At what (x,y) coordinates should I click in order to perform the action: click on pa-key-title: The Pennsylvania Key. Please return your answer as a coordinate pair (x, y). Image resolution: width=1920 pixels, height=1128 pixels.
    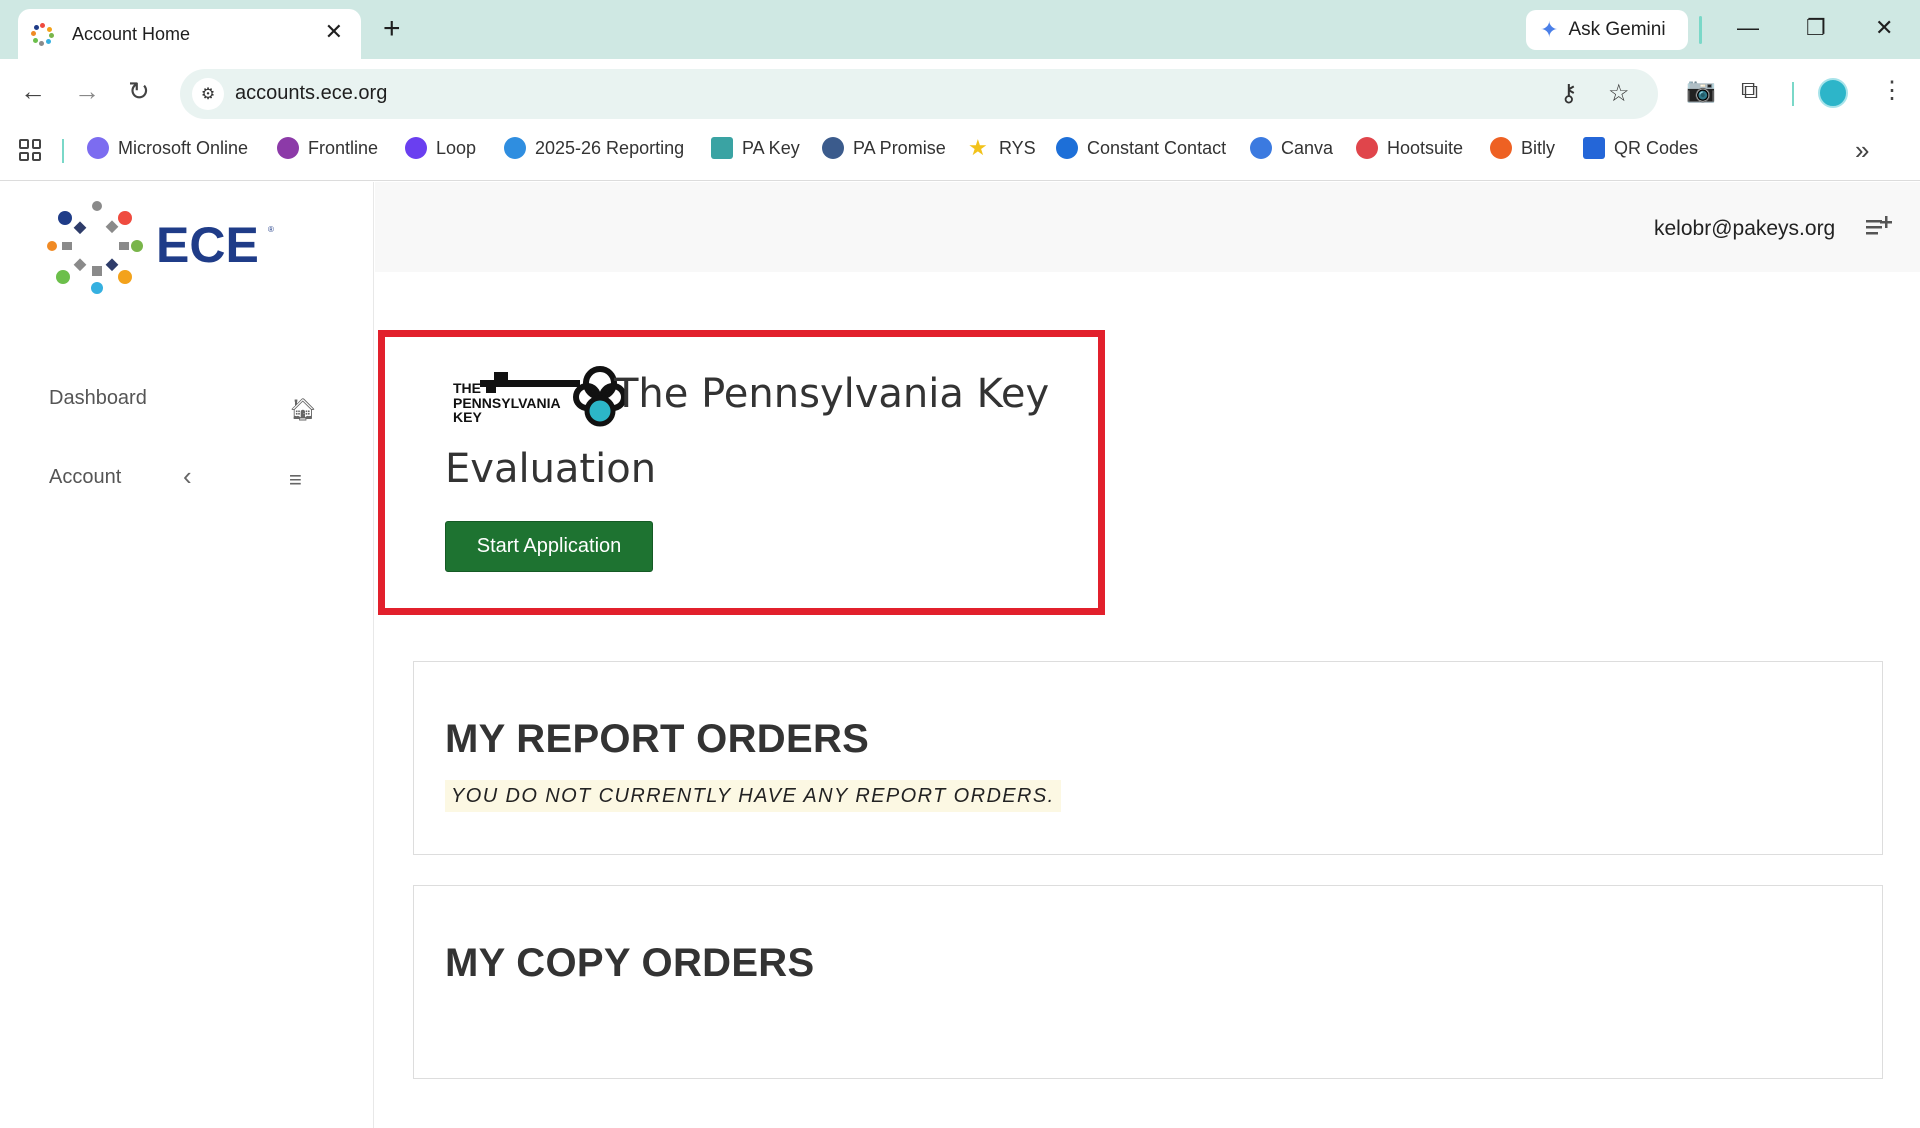
    Looking at the image, I should click on (832, 394).